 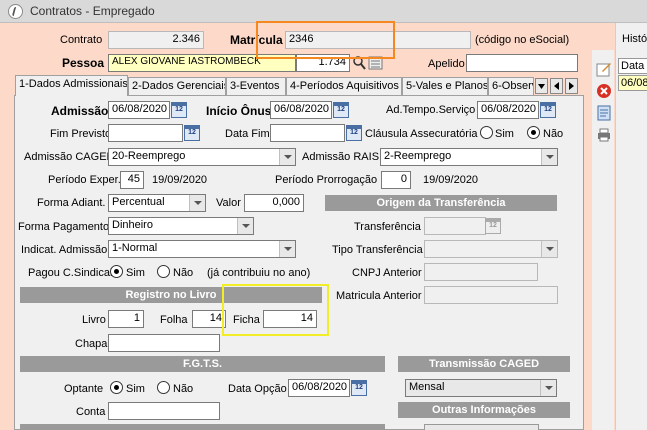 What do you see at coordinates (341, 157) in the screenshot?
I see `adm-rais-label: Admissão RAIS` at bounding box center [341, 157].